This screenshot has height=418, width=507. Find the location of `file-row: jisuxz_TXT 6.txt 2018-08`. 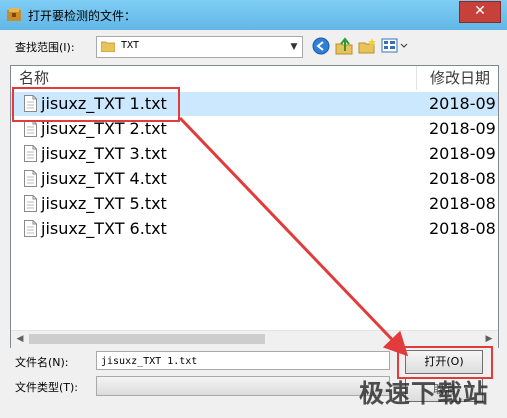

file-row: jisuxz_TXT 6.txt 2018-08 is located at coordinates (254, 229).